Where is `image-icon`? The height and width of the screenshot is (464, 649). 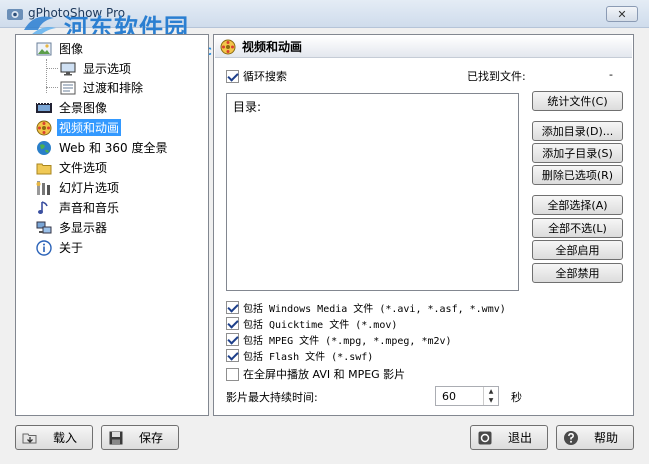
image-icon is located at coordinates (44, 48).